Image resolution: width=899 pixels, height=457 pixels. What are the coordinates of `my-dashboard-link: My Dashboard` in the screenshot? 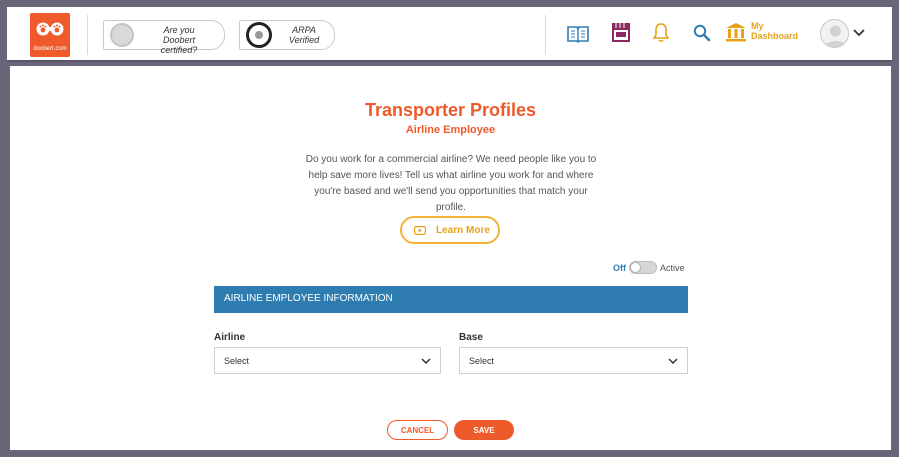 It's located at (774, 31).